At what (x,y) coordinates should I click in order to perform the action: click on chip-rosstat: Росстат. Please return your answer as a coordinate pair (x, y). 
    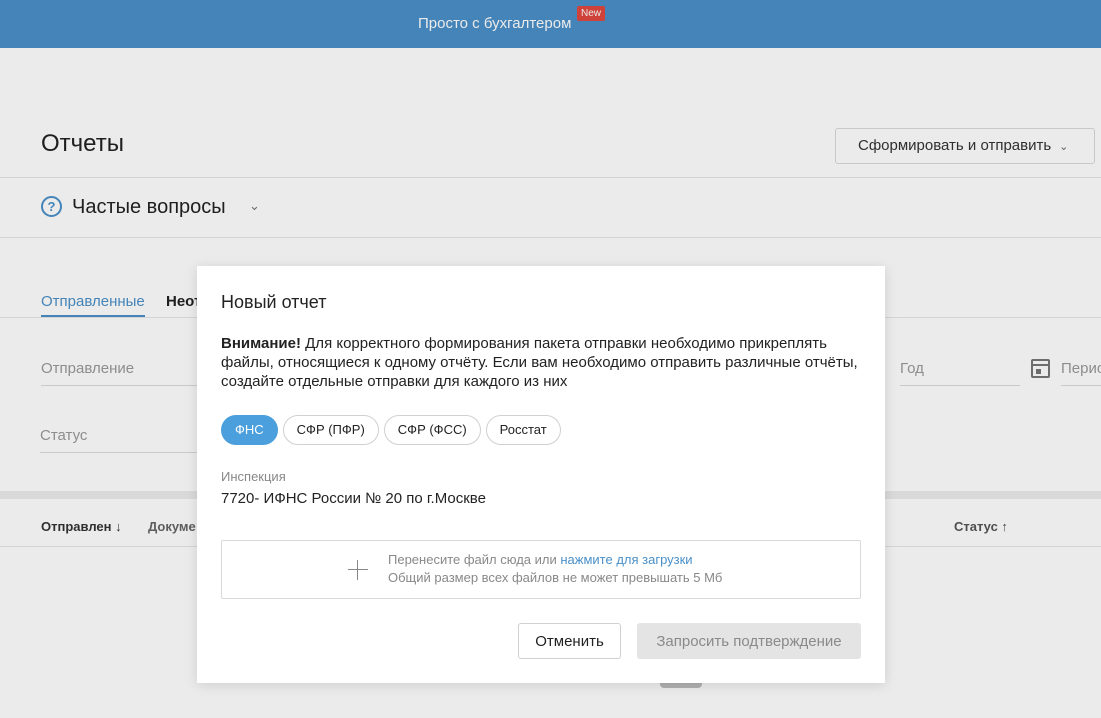
    Looking at the image, I should click on (523, 430).